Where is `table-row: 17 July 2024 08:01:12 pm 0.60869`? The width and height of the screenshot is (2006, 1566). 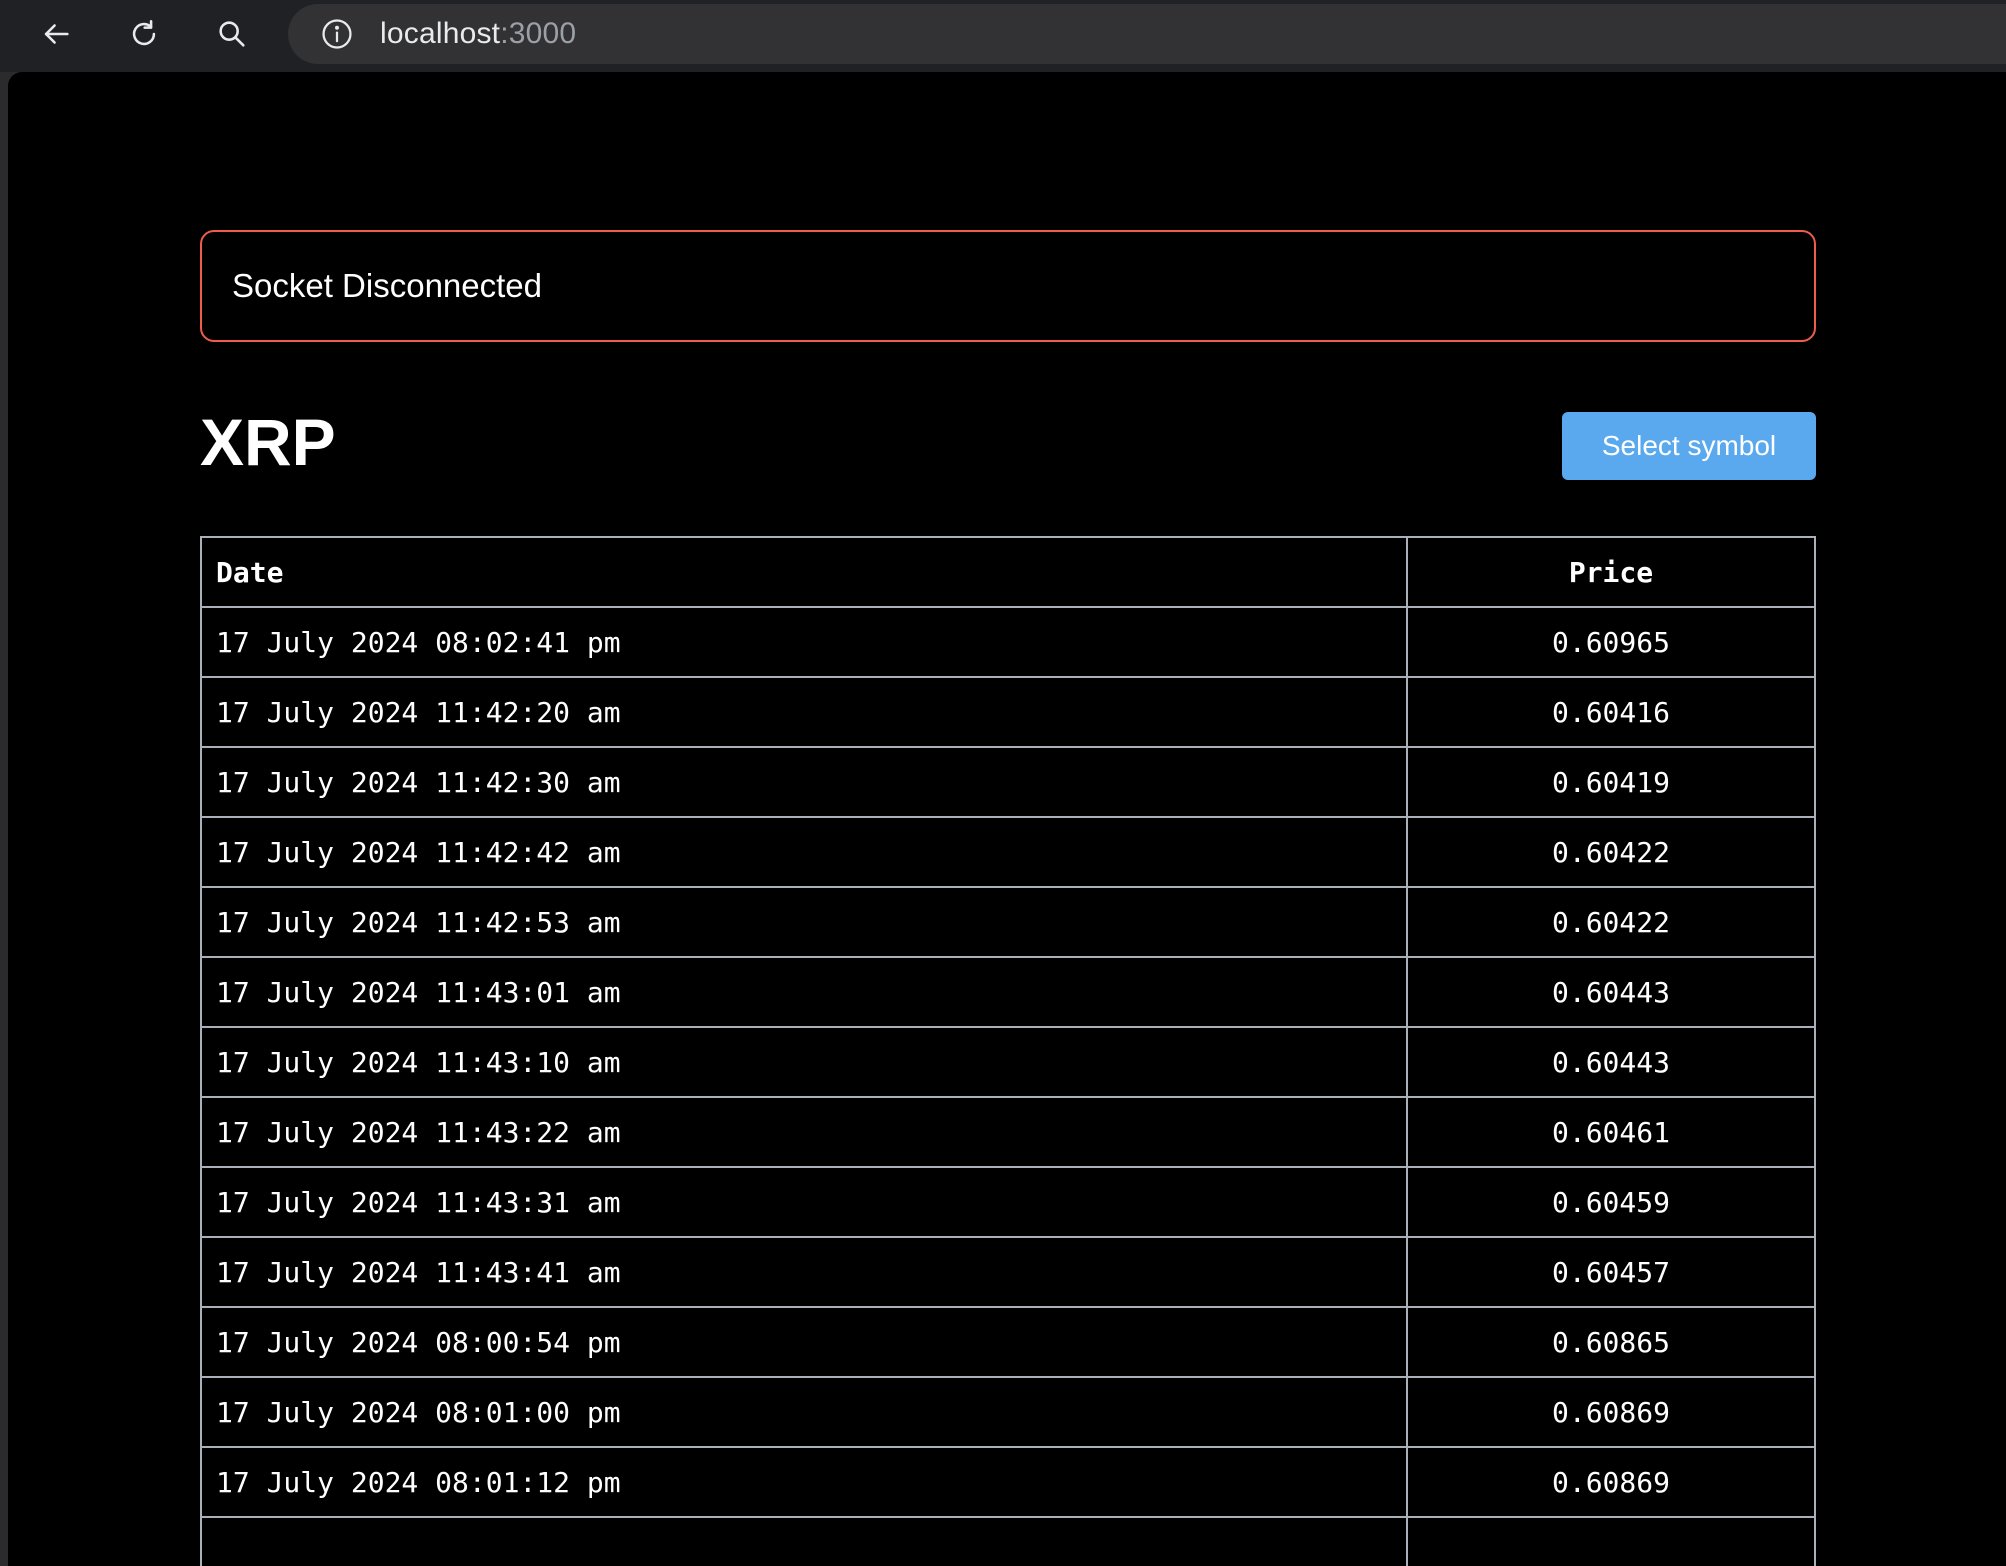 table-row: 17 July 2024 08:01:12 pm 0.60869 is located at coordinates (1008, 1482).